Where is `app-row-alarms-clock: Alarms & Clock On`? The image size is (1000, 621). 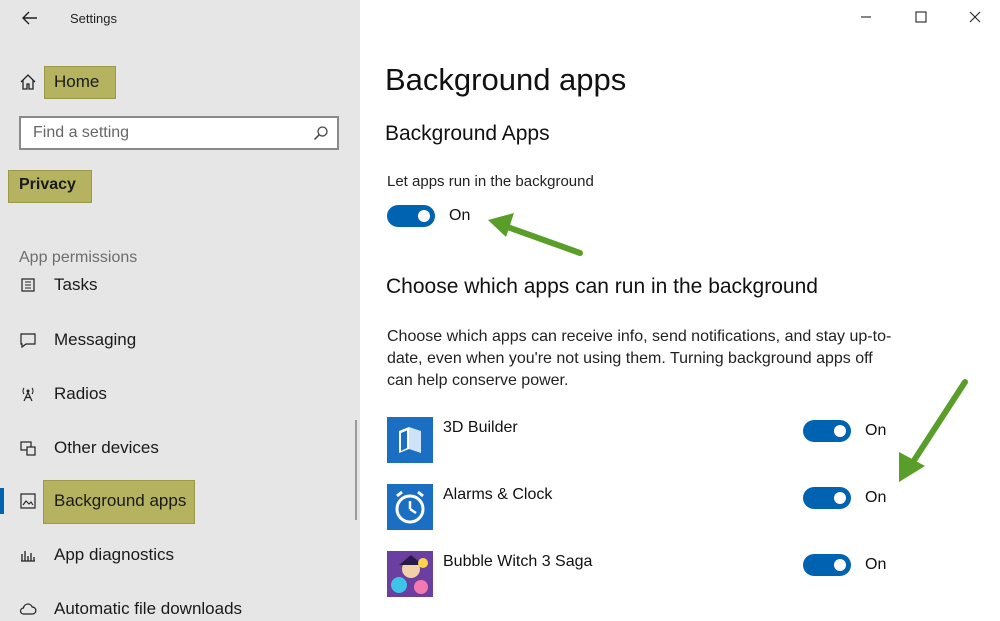 app-row-alarms-clock: Alarms & Clock On is located at coordinates (667, 508).